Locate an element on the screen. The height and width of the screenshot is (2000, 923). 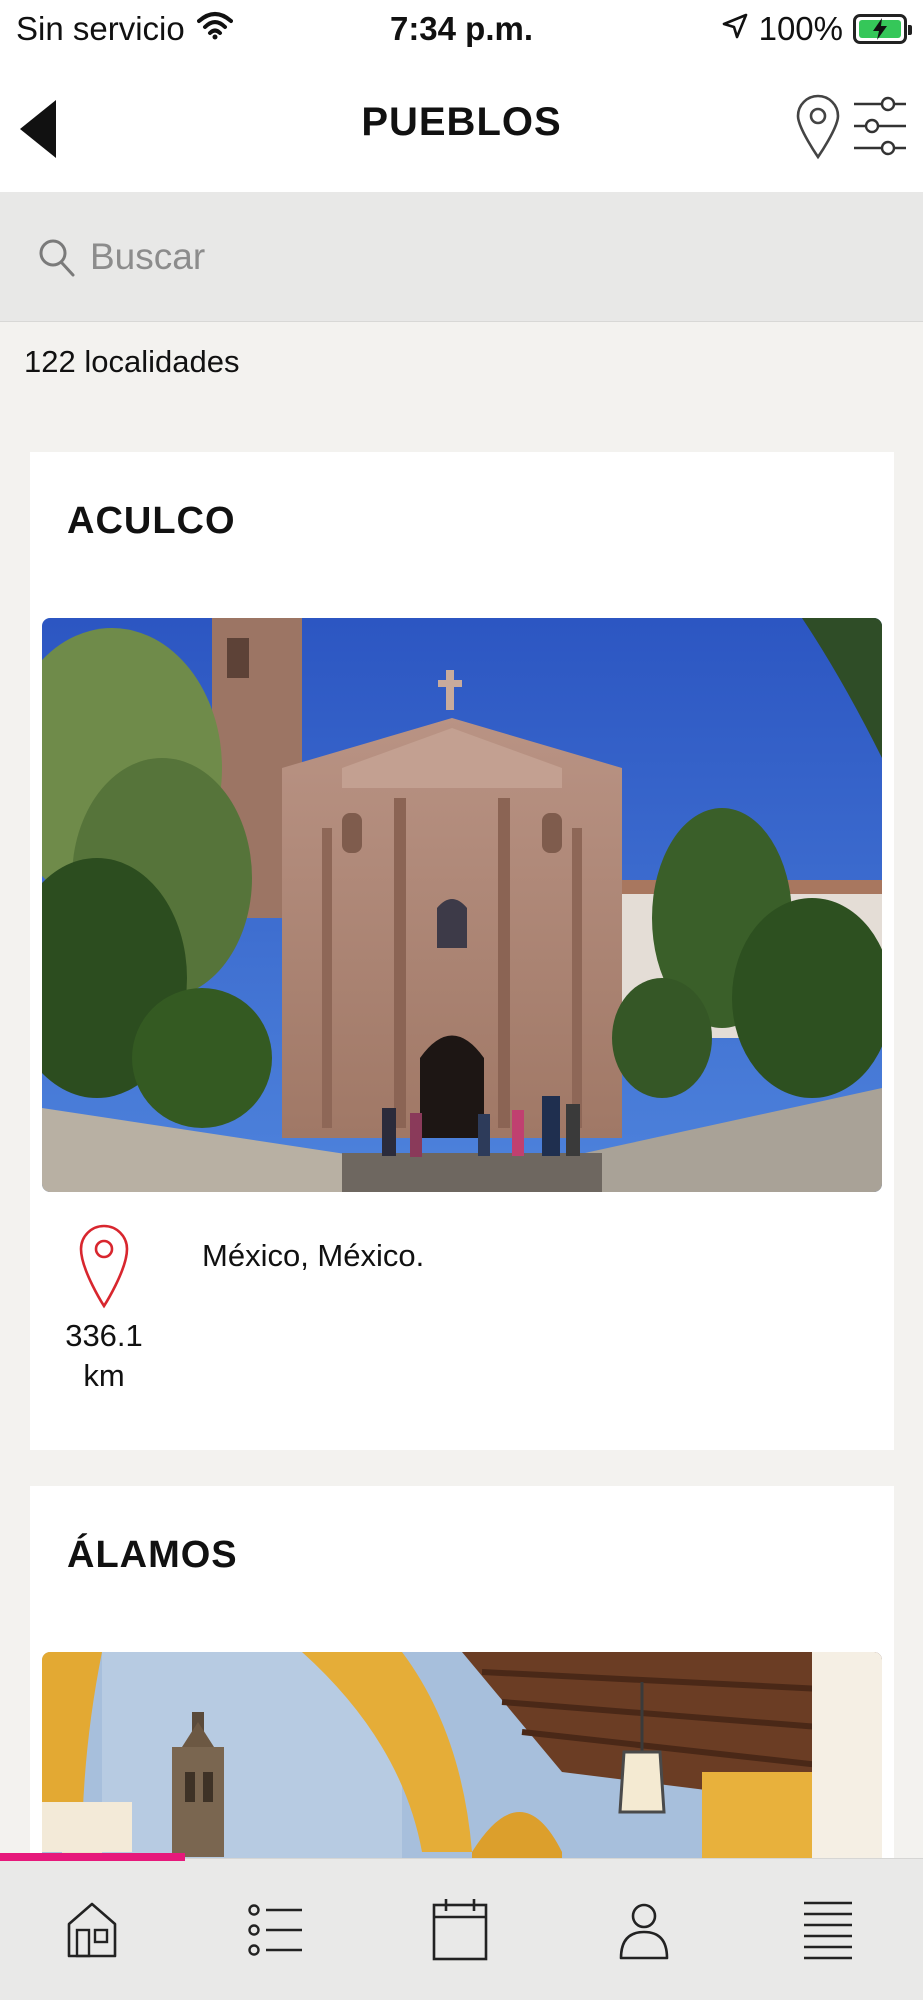
filter-button is located at coordinates (880, 126).